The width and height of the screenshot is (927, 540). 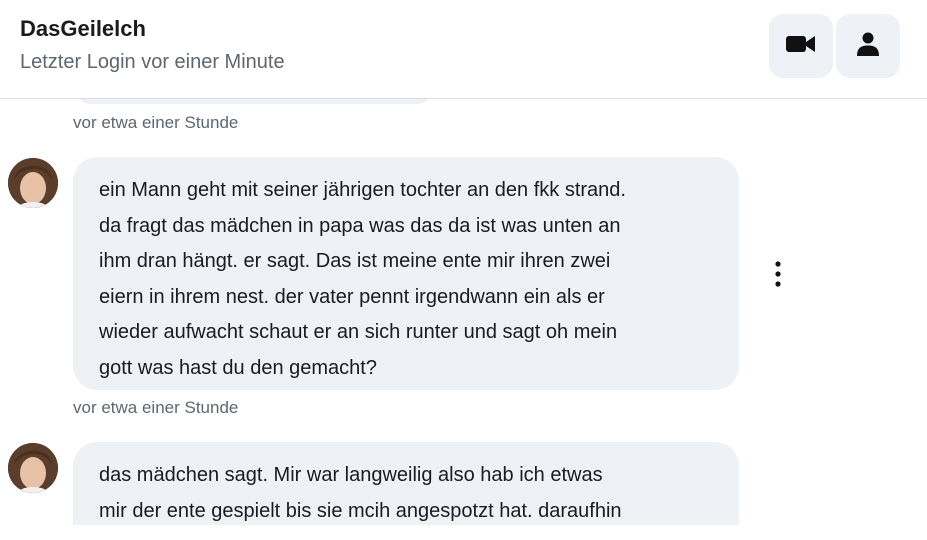 I want to click on person-icon, so click(x=868, y=46).